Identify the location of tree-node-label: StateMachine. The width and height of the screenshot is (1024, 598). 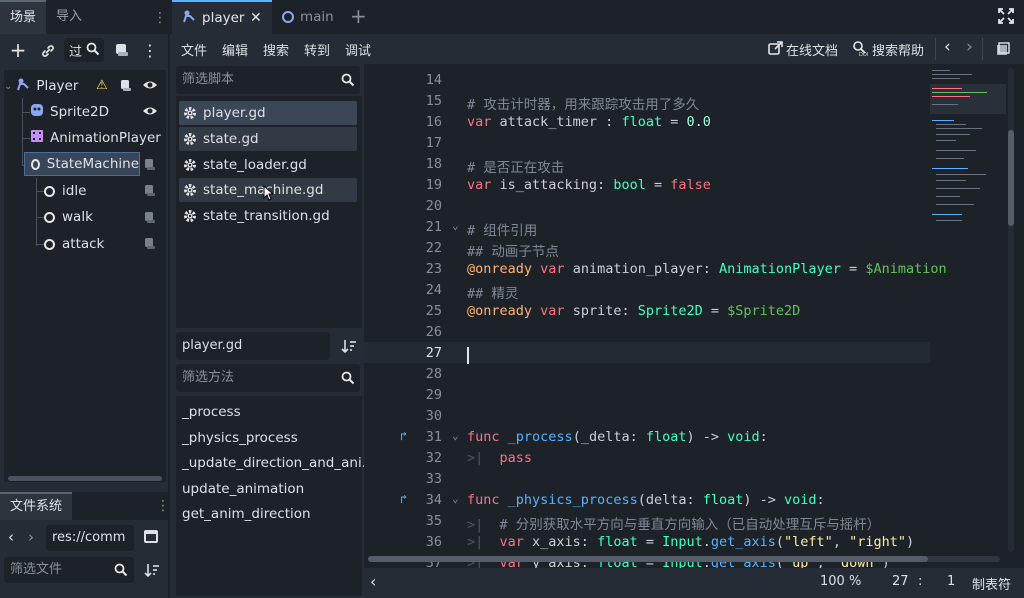
(92, 164).